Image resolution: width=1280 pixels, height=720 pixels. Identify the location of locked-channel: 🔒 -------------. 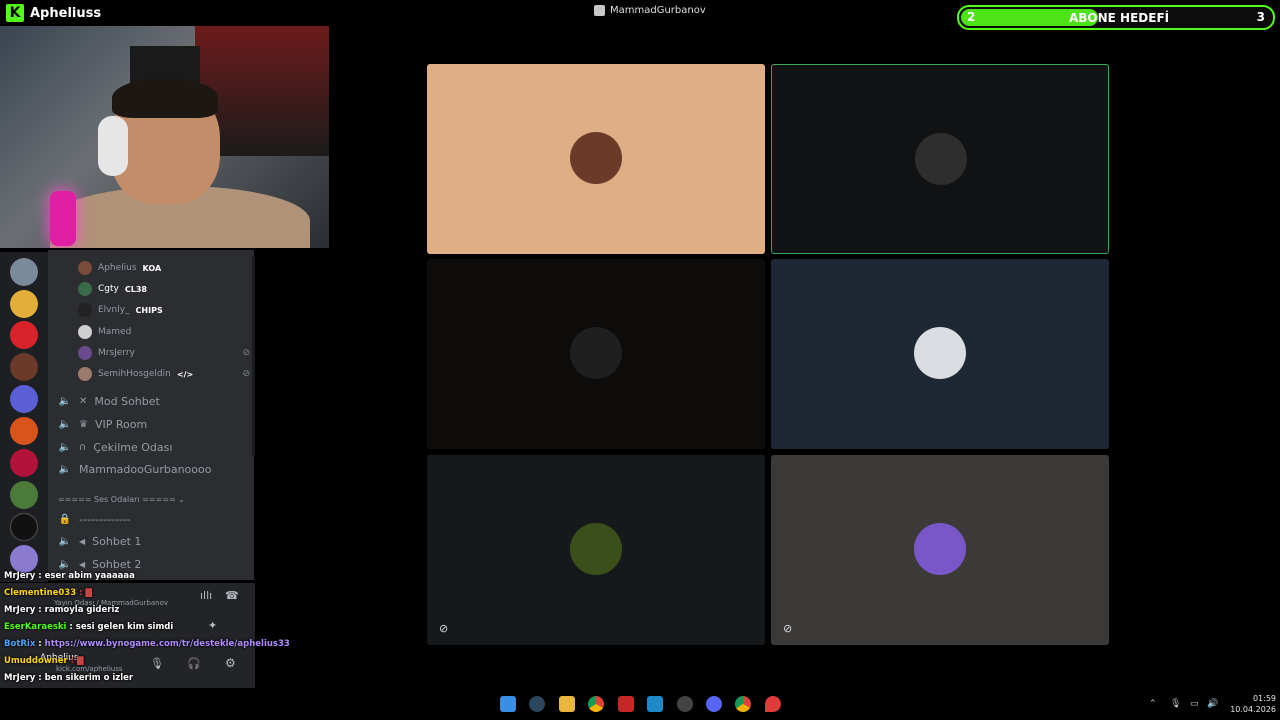
(153, 519).